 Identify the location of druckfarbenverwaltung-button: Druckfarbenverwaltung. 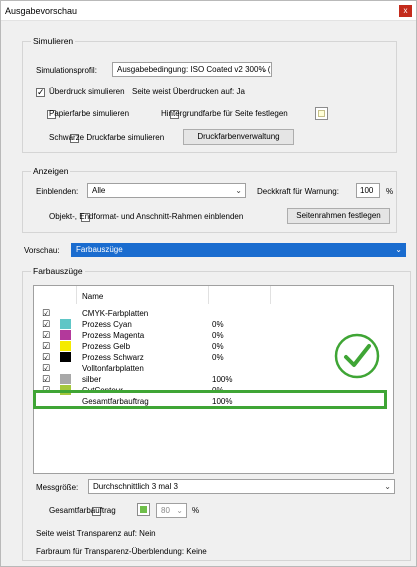
(238, 137).